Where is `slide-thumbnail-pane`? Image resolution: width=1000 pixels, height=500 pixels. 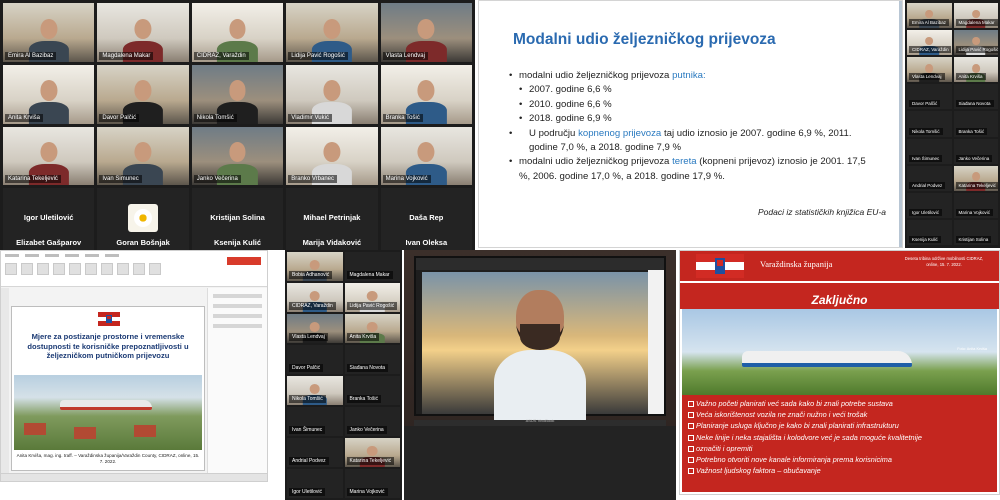
slide-thumbnail-pane is located at coordinates (5, 384).